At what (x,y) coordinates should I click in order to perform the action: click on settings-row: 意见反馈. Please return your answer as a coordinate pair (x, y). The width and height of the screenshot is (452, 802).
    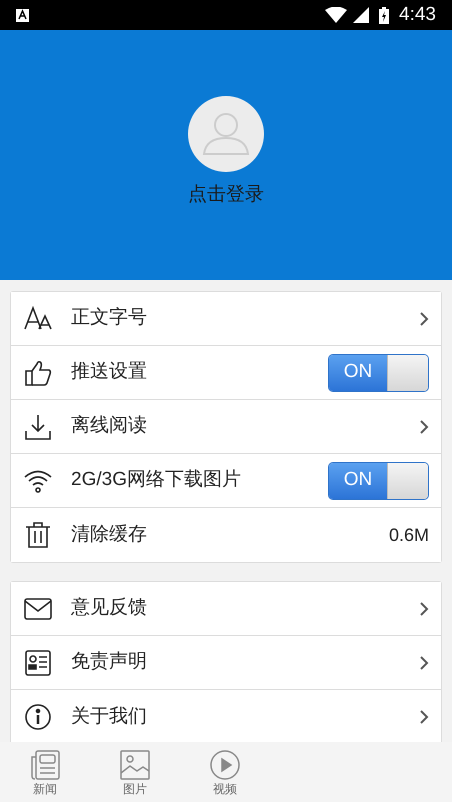
    Looking at the image, I should click on (226, 609).